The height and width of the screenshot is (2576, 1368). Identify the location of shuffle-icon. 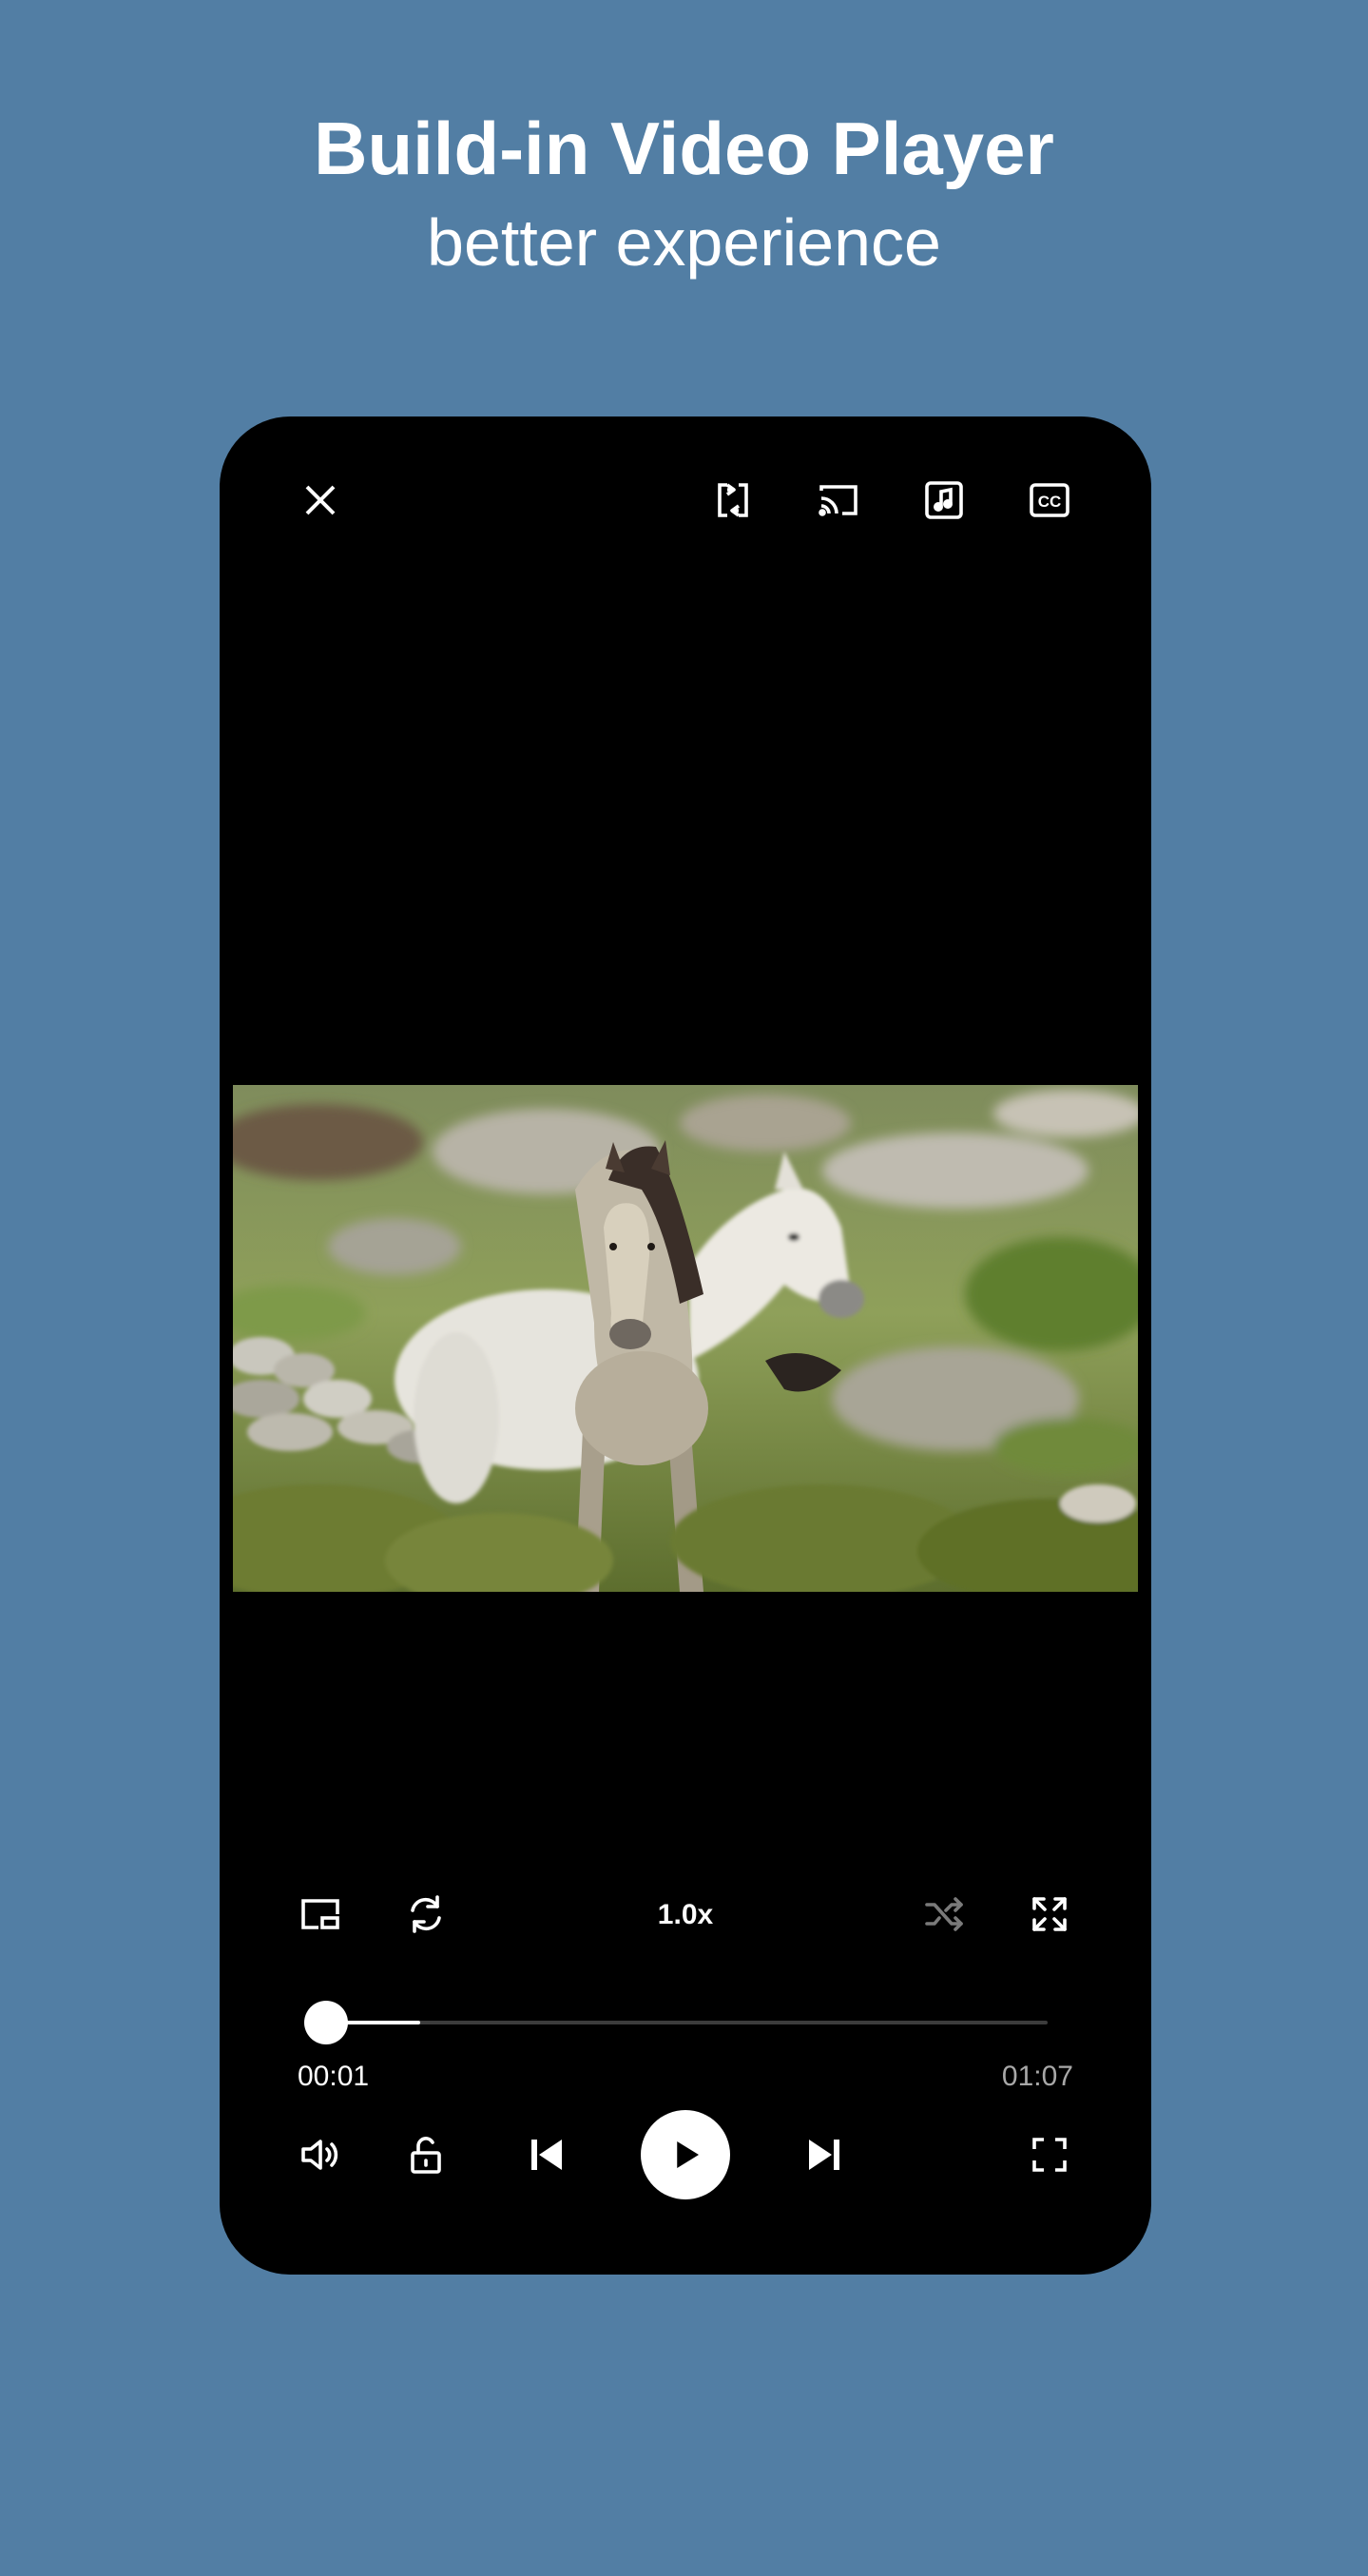
(944, 1914).